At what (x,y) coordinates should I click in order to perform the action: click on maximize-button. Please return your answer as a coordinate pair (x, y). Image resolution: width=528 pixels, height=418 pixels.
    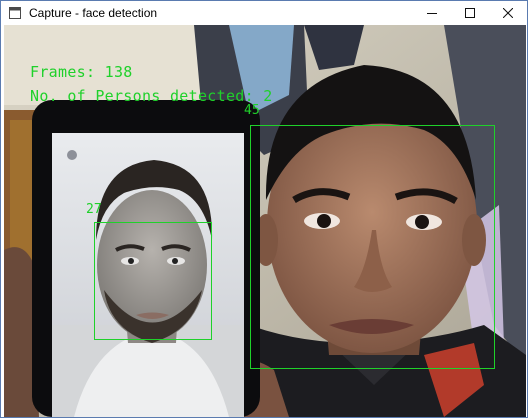
    Looking at the image, I should click on (470, 13).